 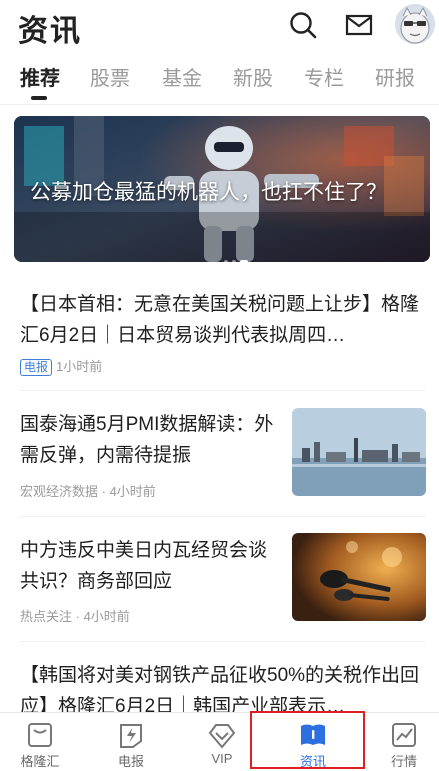 What do you see at coordinates (208, 192) in the screenshot?
I see `banner-title: 公募加仓最猛的机器人，也扛不住了？` at bounding box center [208, 192].